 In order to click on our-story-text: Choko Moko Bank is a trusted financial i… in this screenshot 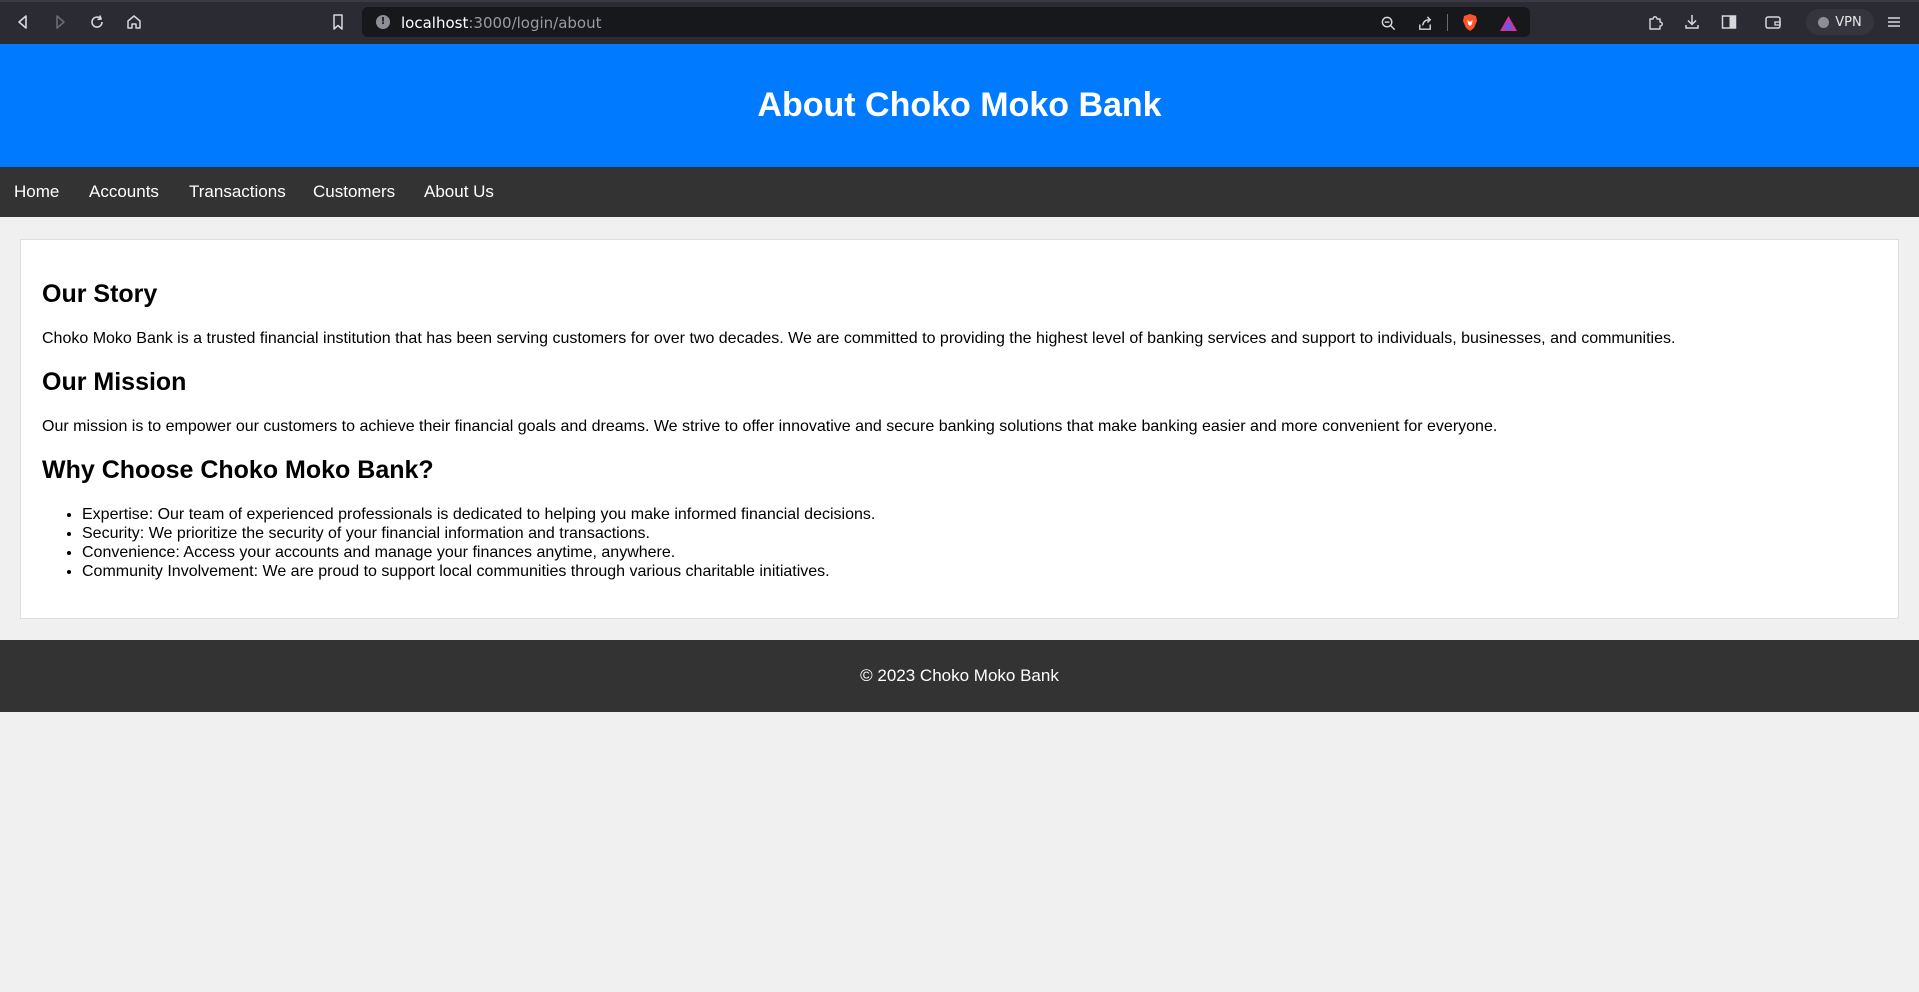, I will do `click(859, 338)`.